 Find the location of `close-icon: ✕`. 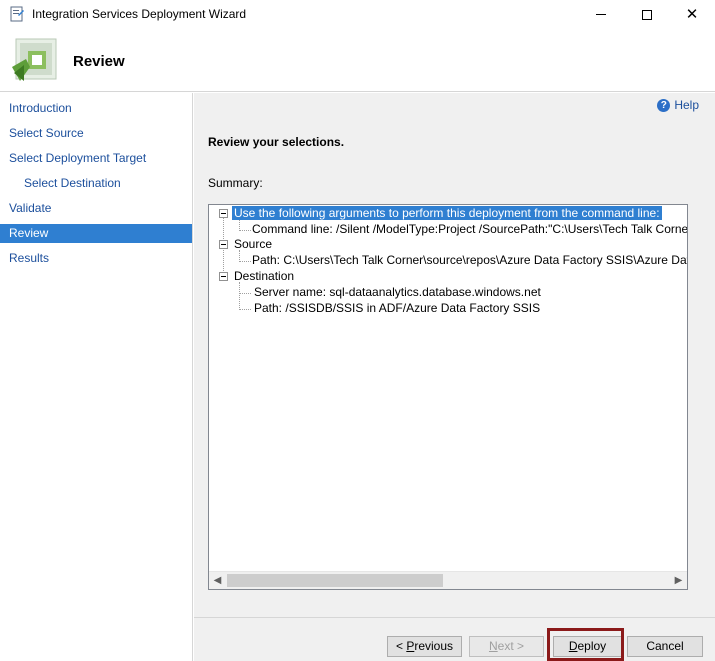

close-icon: ✕ is located at coordinates (692, 14).